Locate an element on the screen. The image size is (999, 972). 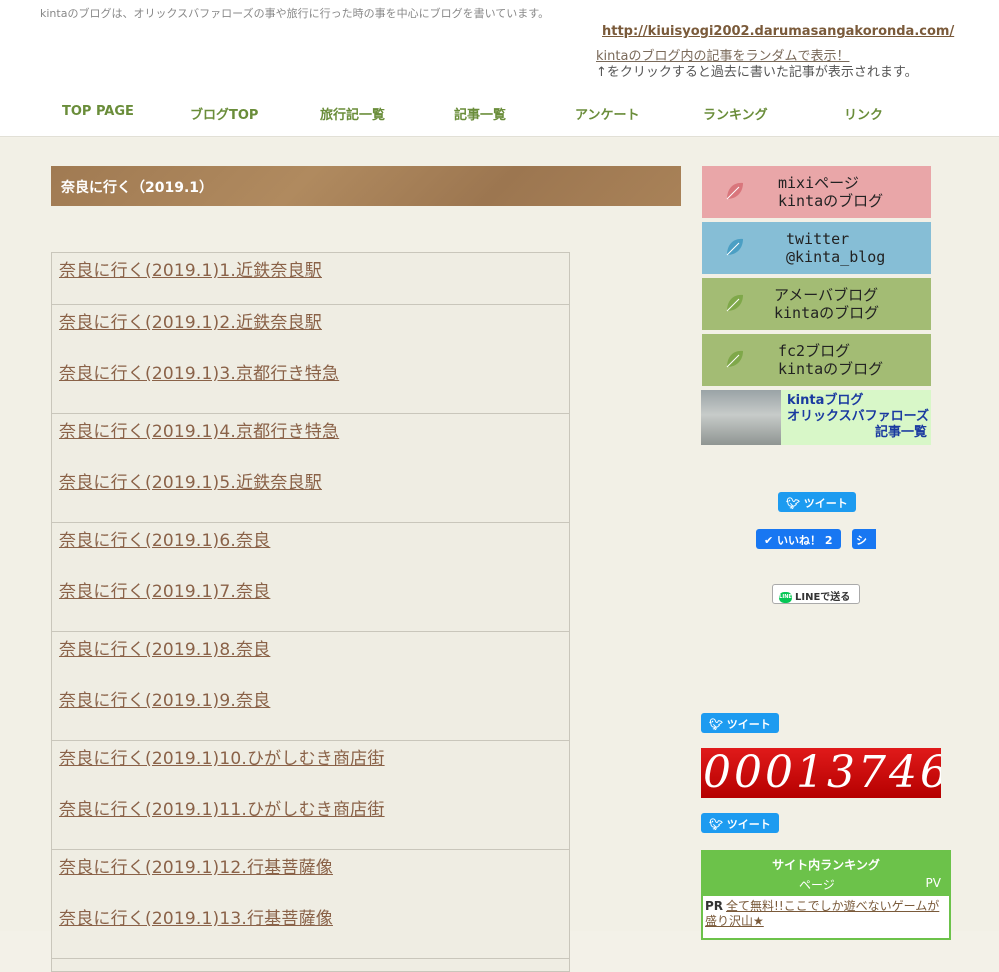
facebook-like-button: ✔ いいね！ 2 is located at coordinates (798, 539).